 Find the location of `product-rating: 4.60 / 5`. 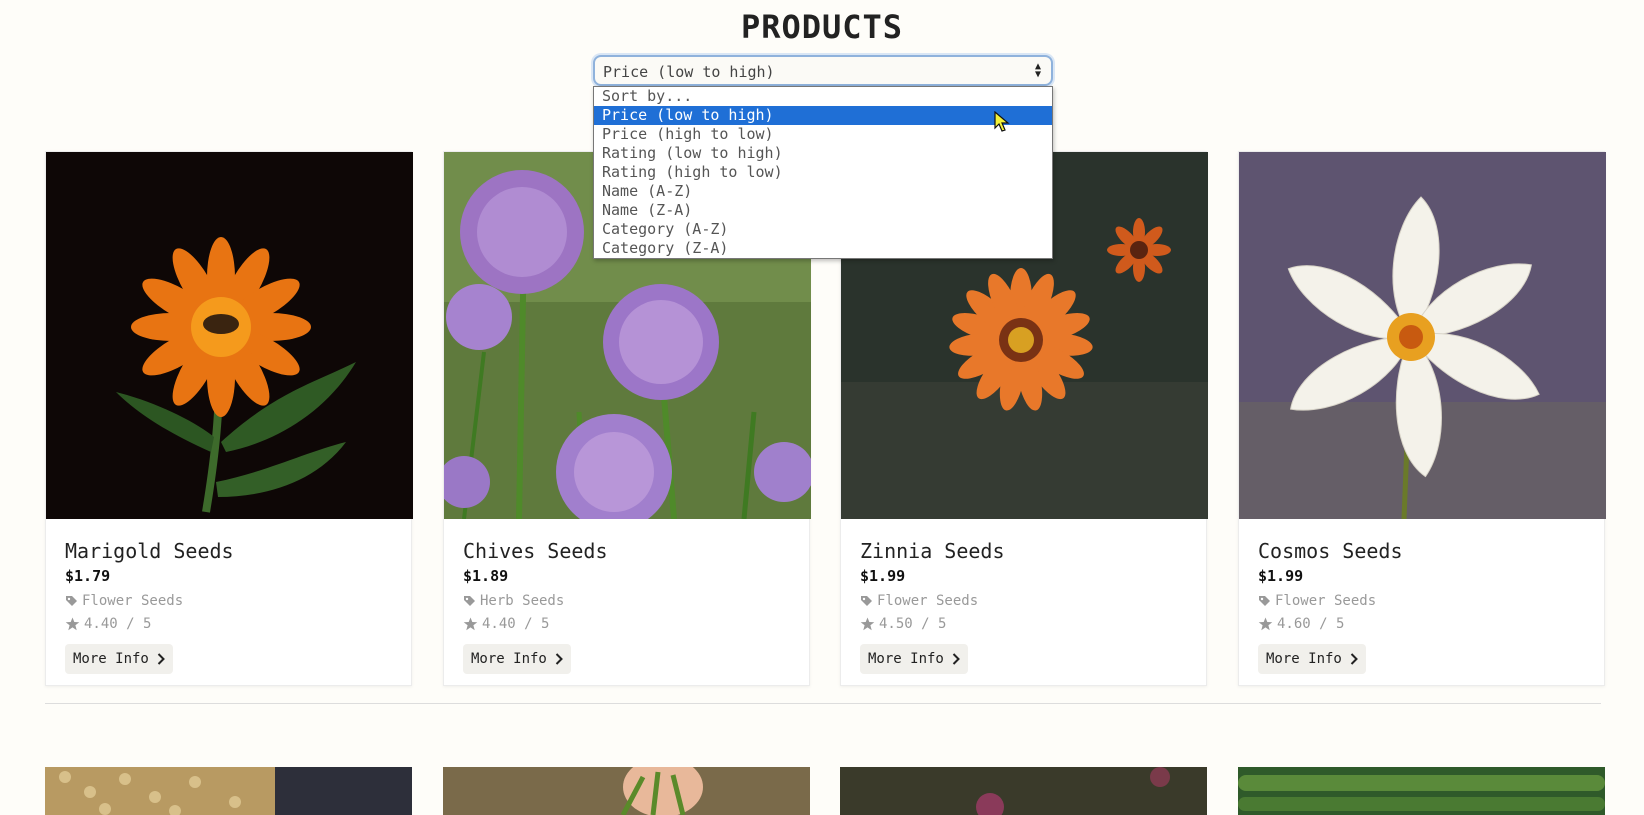

product-rating: 4.60 / 5 is located at coordinates (1301, 624).